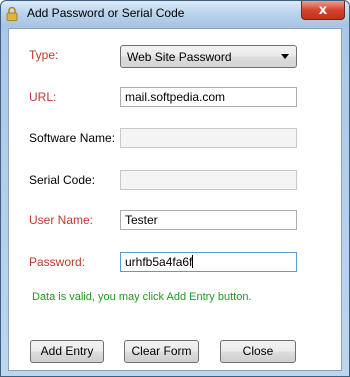 The width and height of the screenshot is (350, 377). I want to click on chevron-down-icon, so click(285, 56).